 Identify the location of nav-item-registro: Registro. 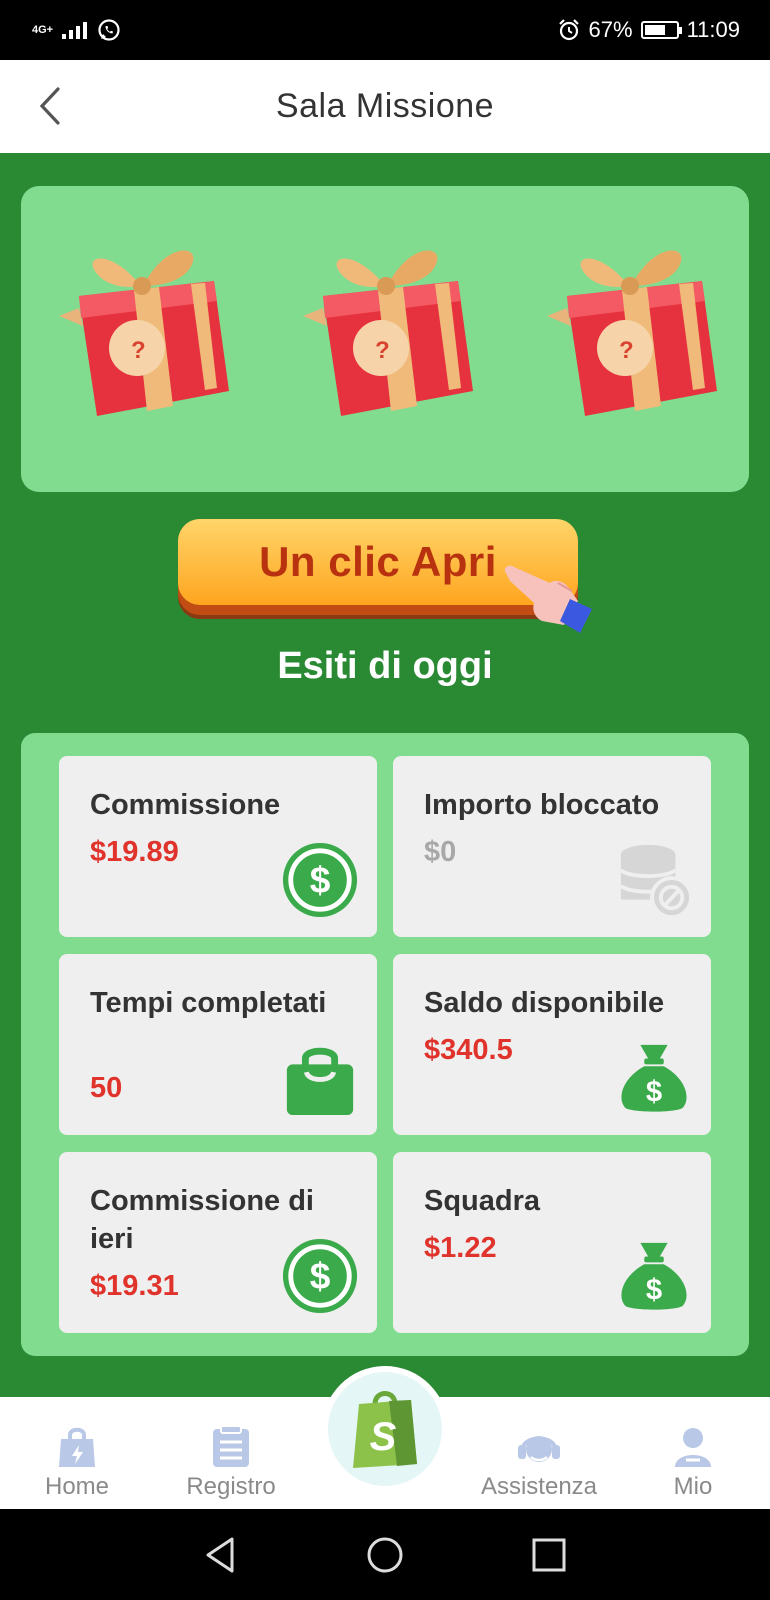
(231, 1463).